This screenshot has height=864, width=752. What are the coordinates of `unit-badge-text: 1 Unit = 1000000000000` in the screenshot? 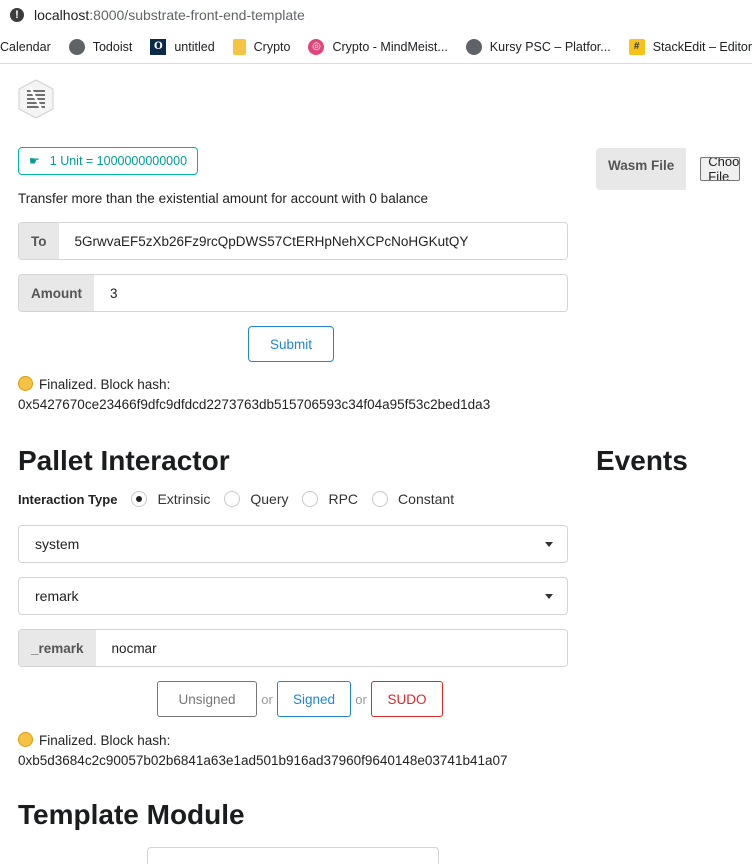 It's located at (118, 161).